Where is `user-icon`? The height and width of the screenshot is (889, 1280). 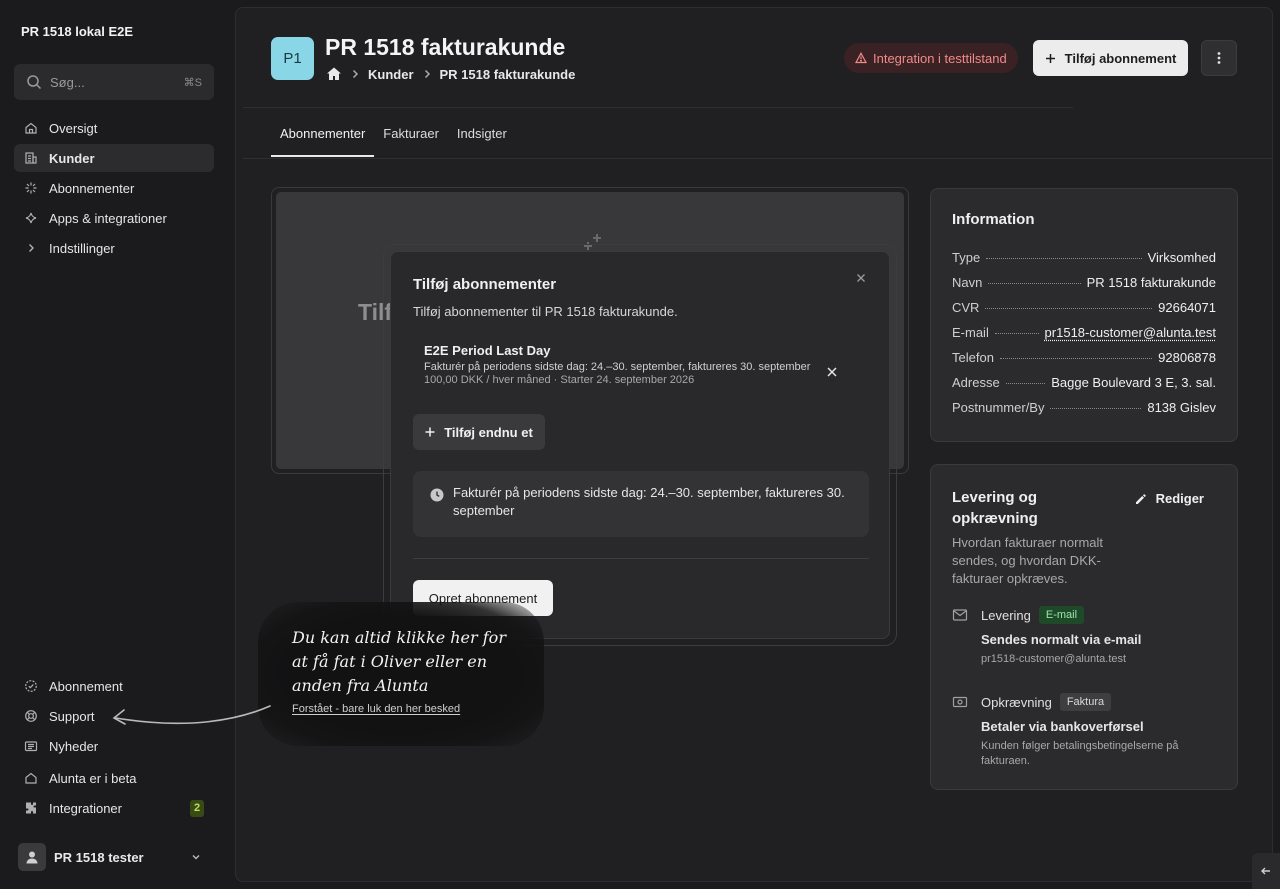
user-icon is located at coordinates (32, 857).